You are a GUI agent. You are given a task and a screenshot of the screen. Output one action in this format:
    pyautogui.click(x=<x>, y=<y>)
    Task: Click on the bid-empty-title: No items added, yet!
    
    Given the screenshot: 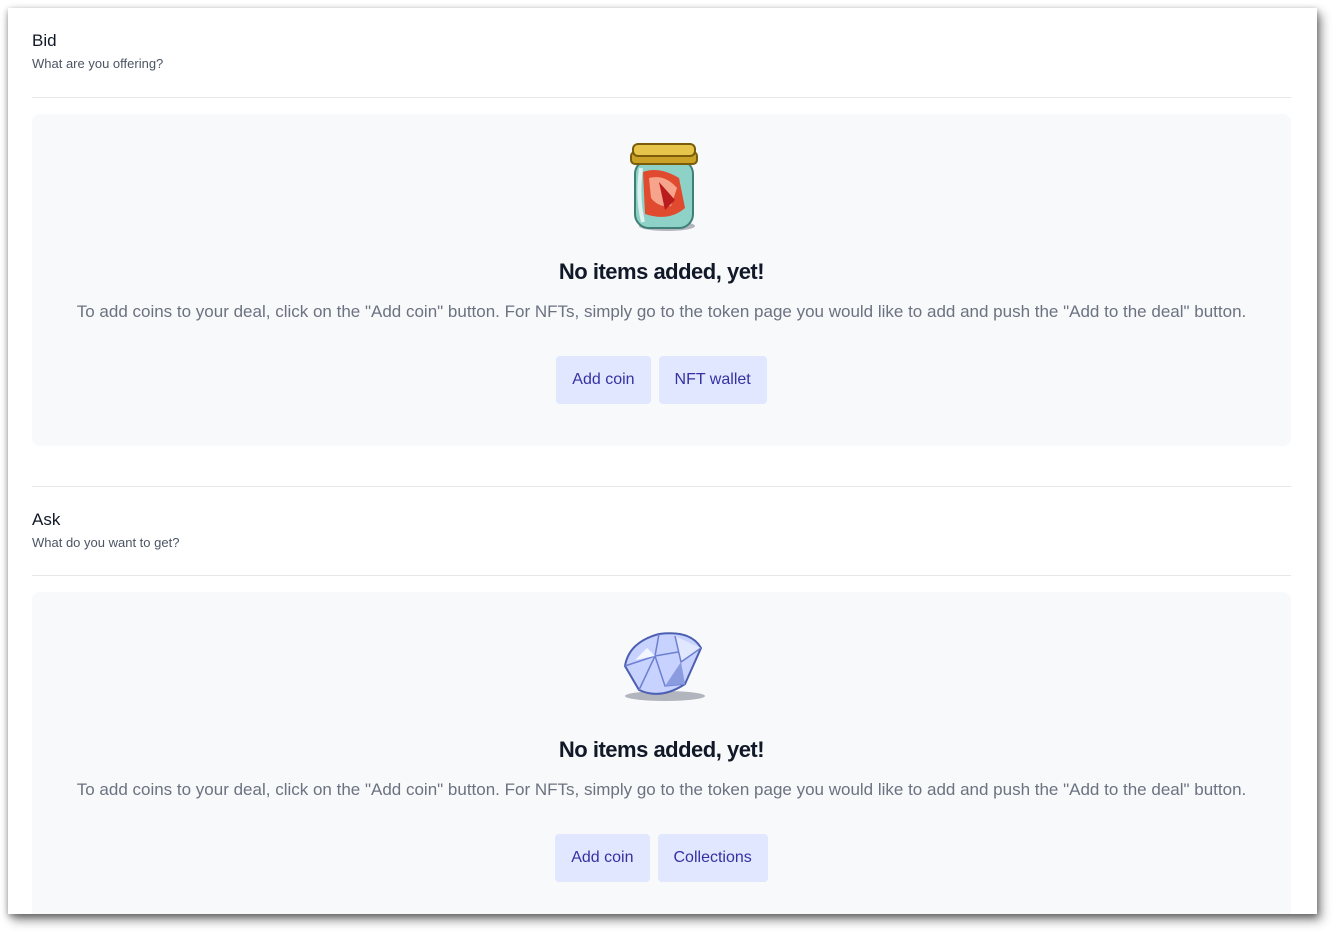 What is the action you would take?
    pyautogui.click(x=661, y=271)
    